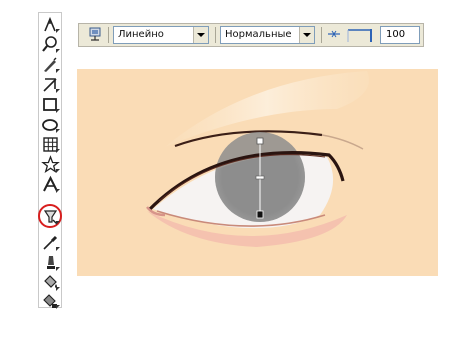 This screenshot has width=450, height=337. Describe the element at coordinates (50, 300) in the screenshot. I see `interactive-fill-tool-icon` at that location.